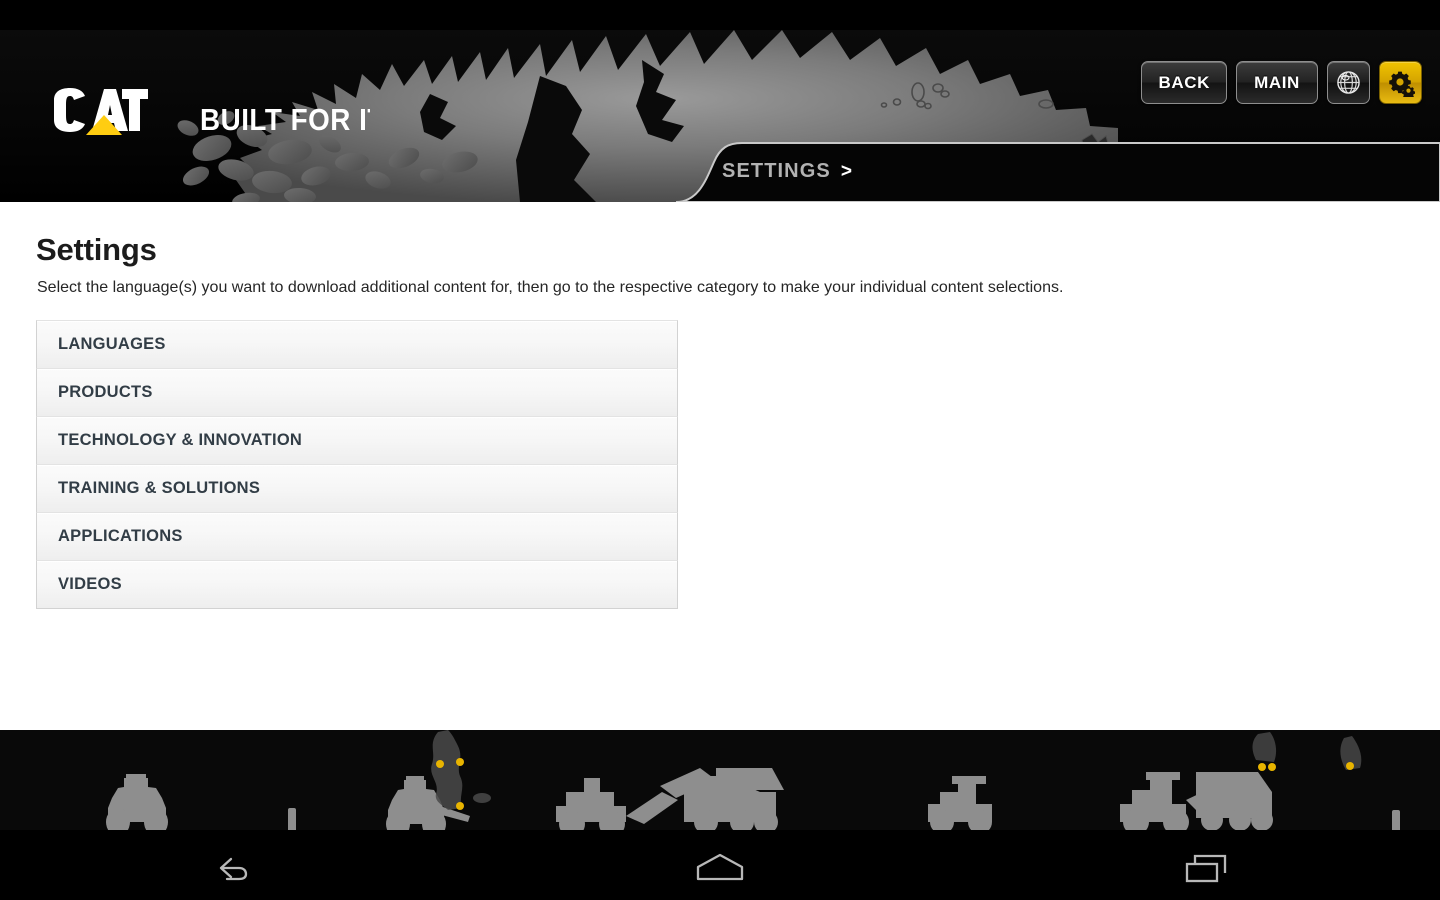 The image size is (1440, 900). Describe the element at coordinates (357, 440) in the screenshot. I see `list-item-technology-innovation: TECHNOLOGY & INNOVATION` at that location.